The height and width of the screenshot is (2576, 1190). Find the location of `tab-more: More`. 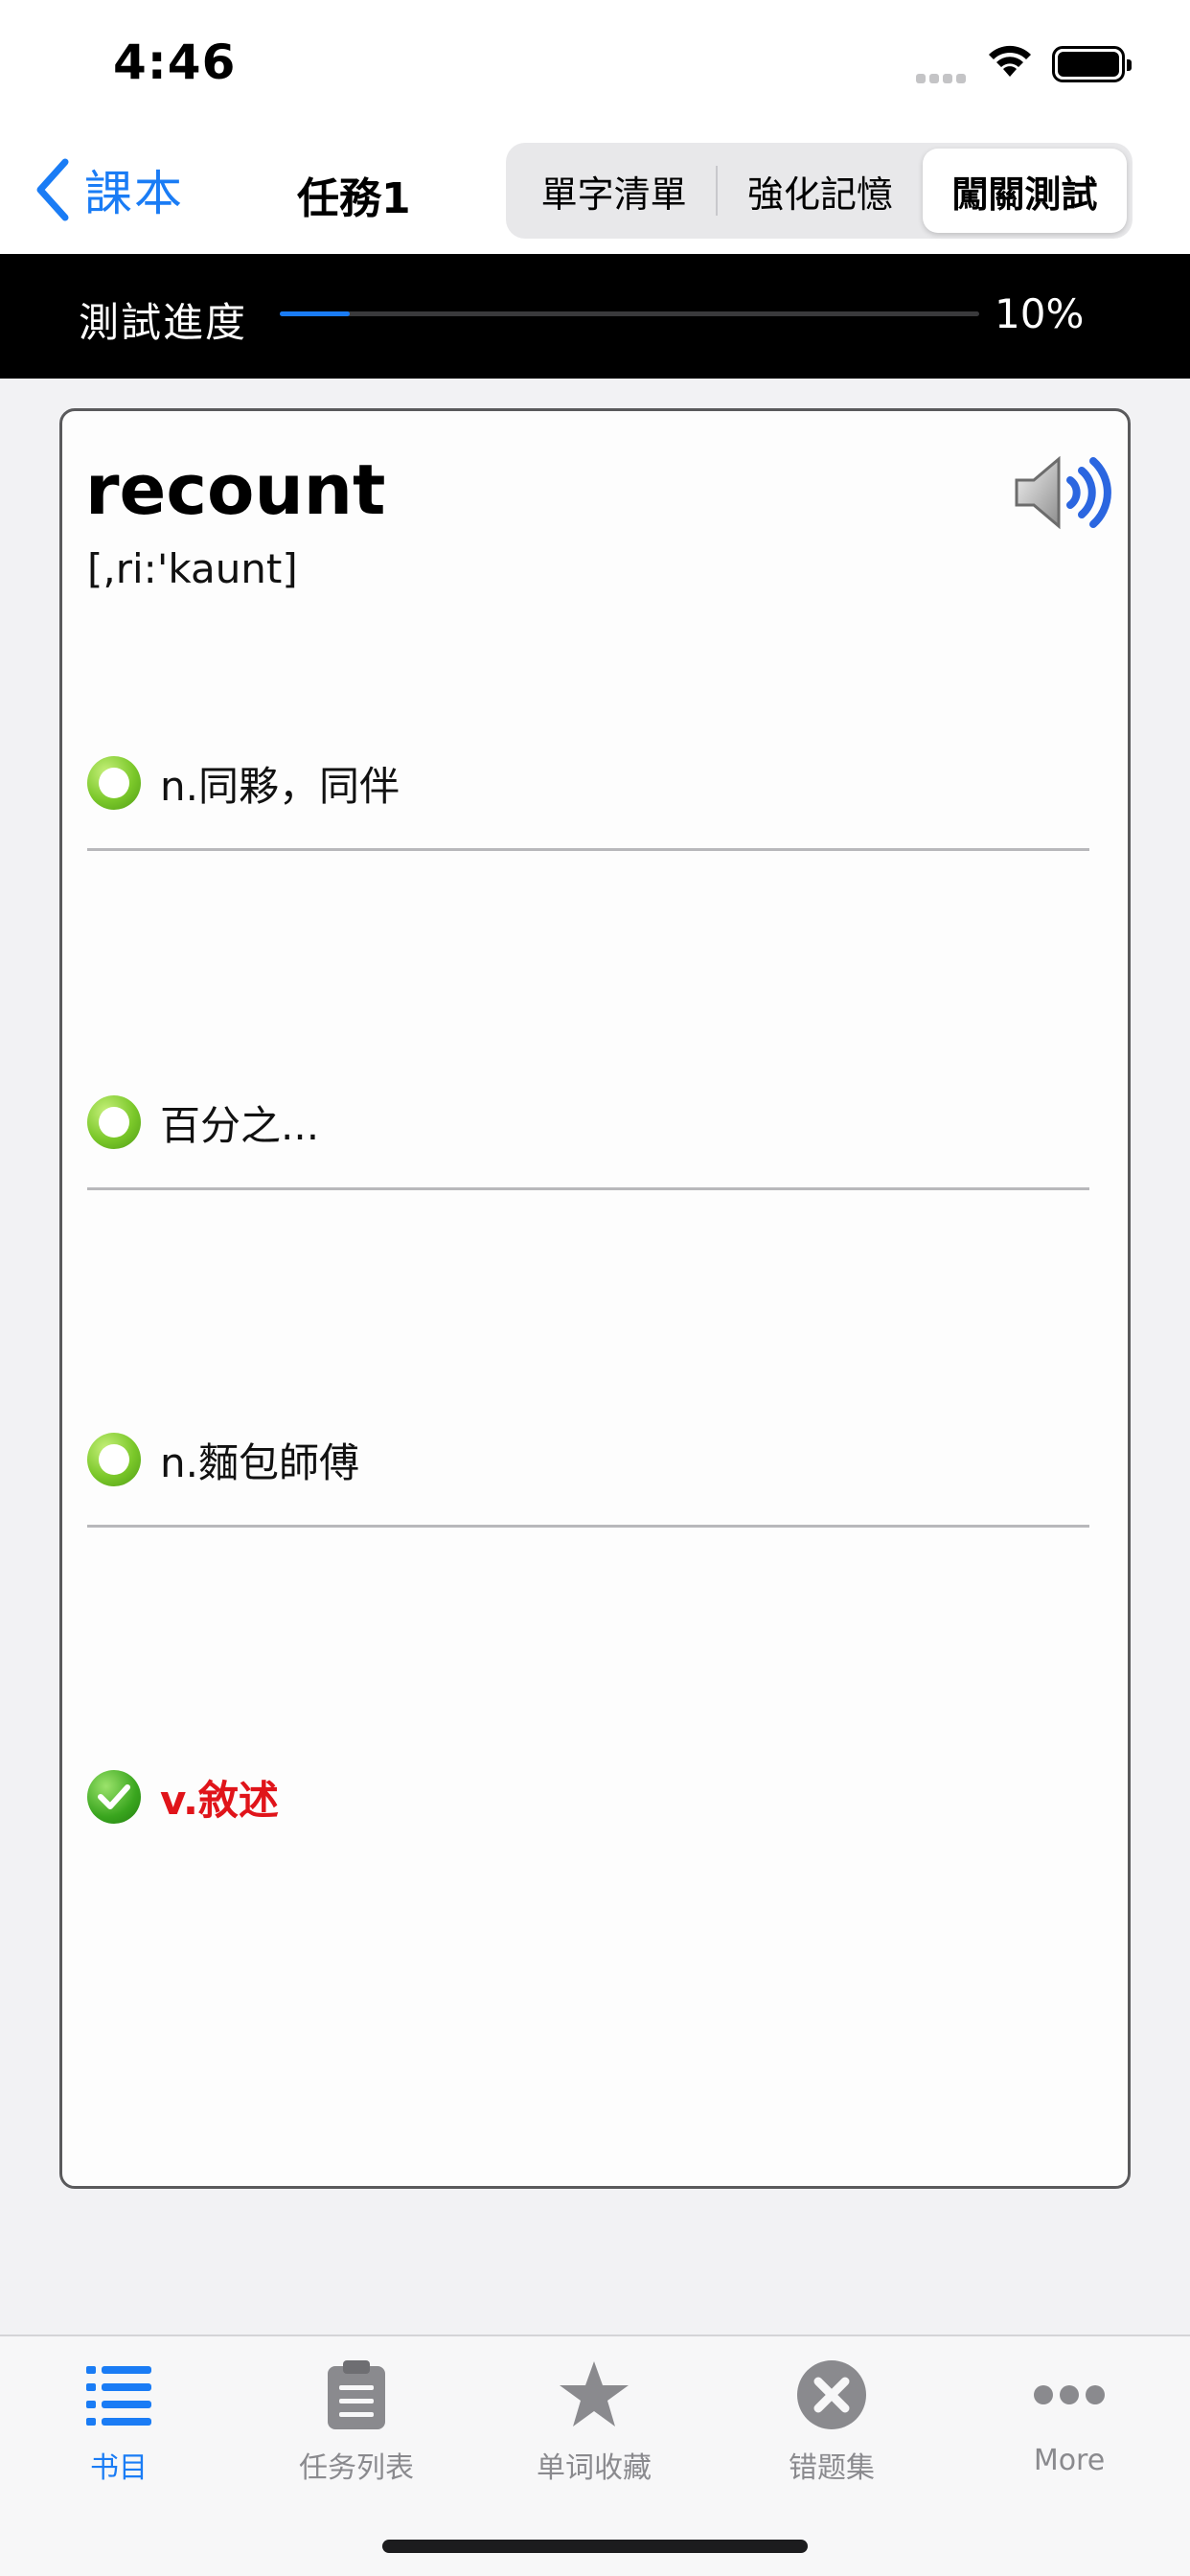

tab-more: More is located at coordinates (1069, 2425).